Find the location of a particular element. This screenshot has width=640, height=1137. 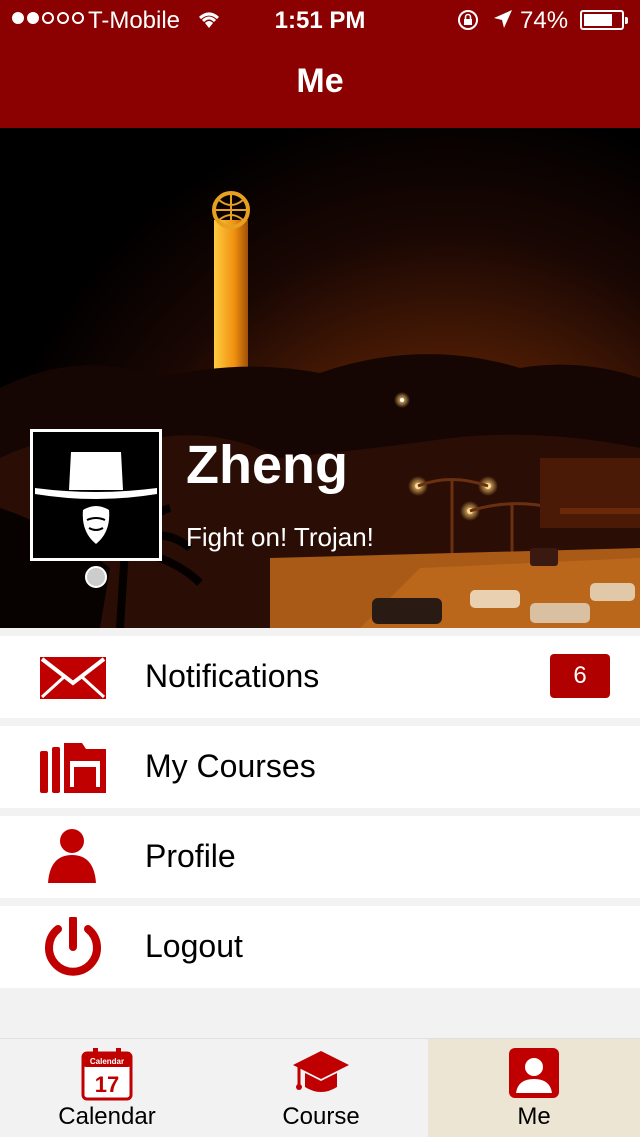

power-icon is located at coordinates (73, 946).